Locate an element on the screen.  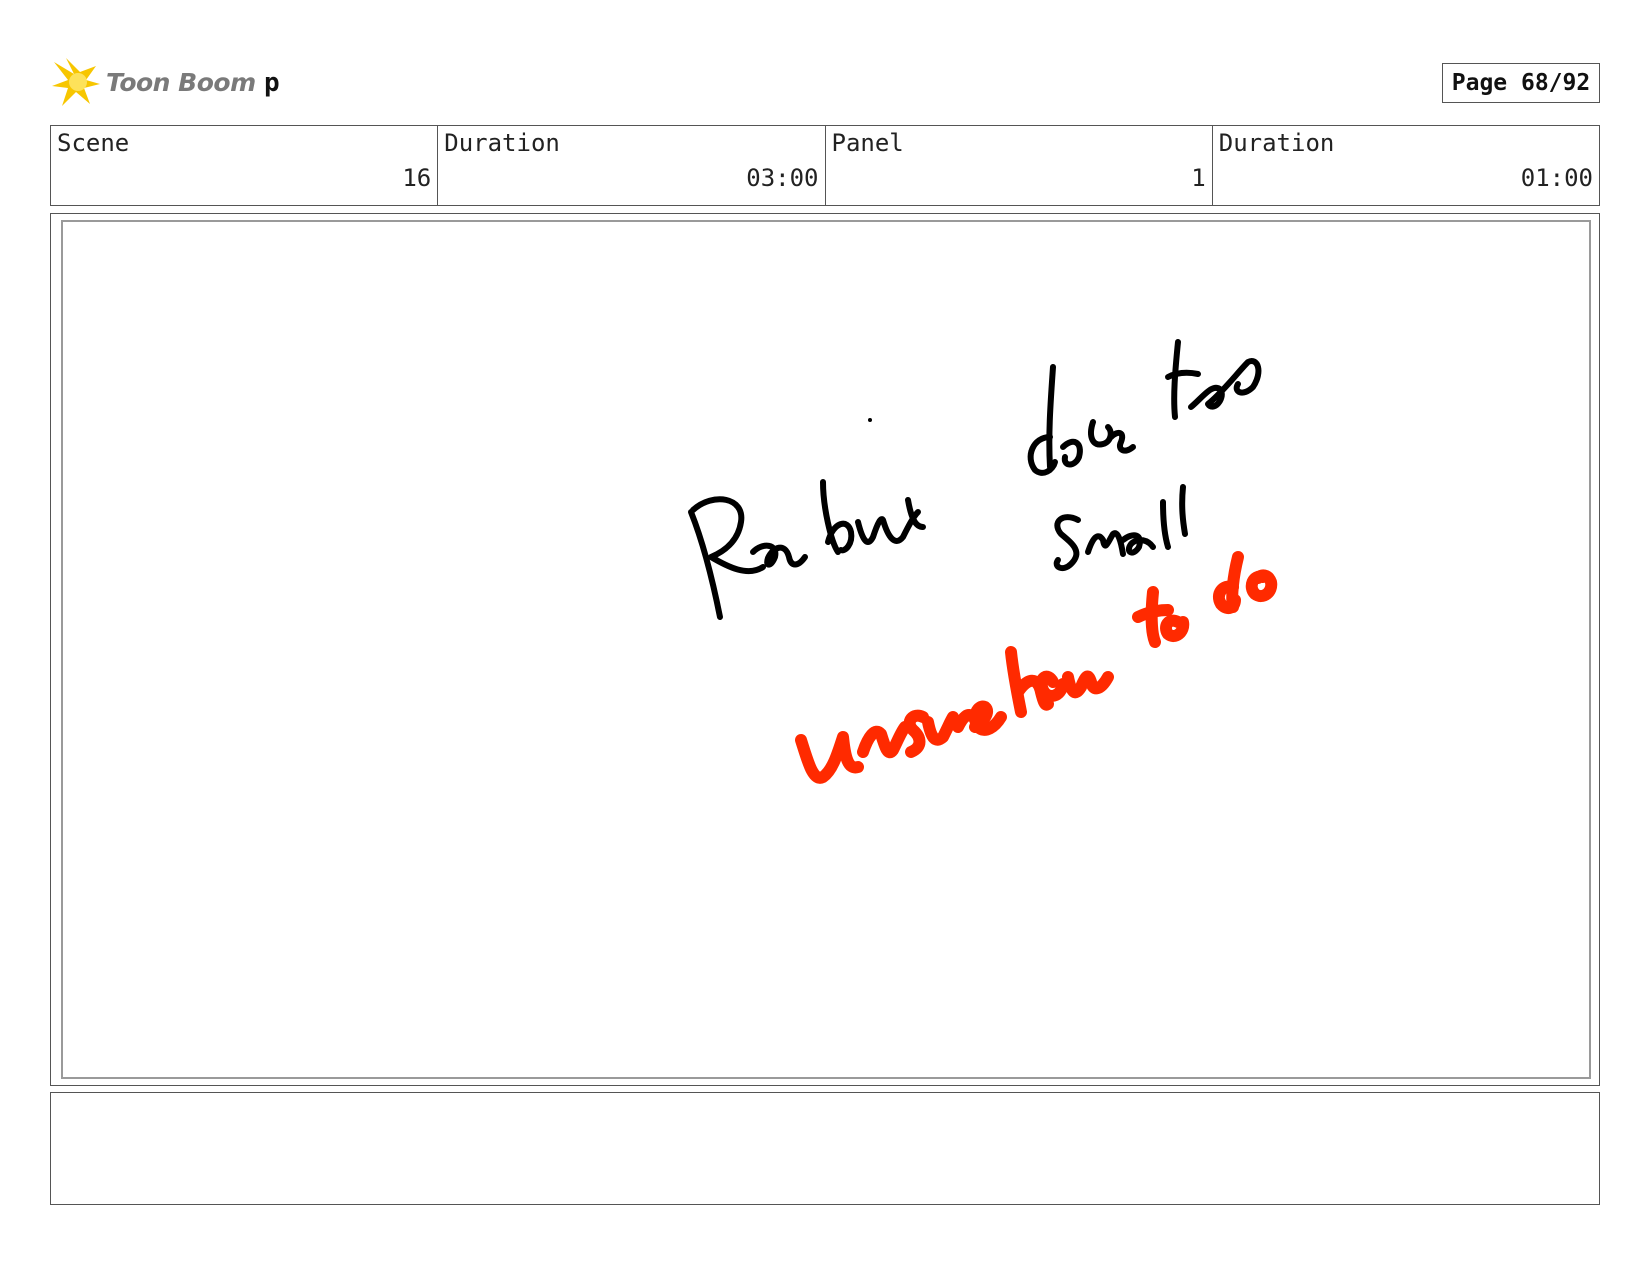
notes-box is located at coordinates (825, 1148).